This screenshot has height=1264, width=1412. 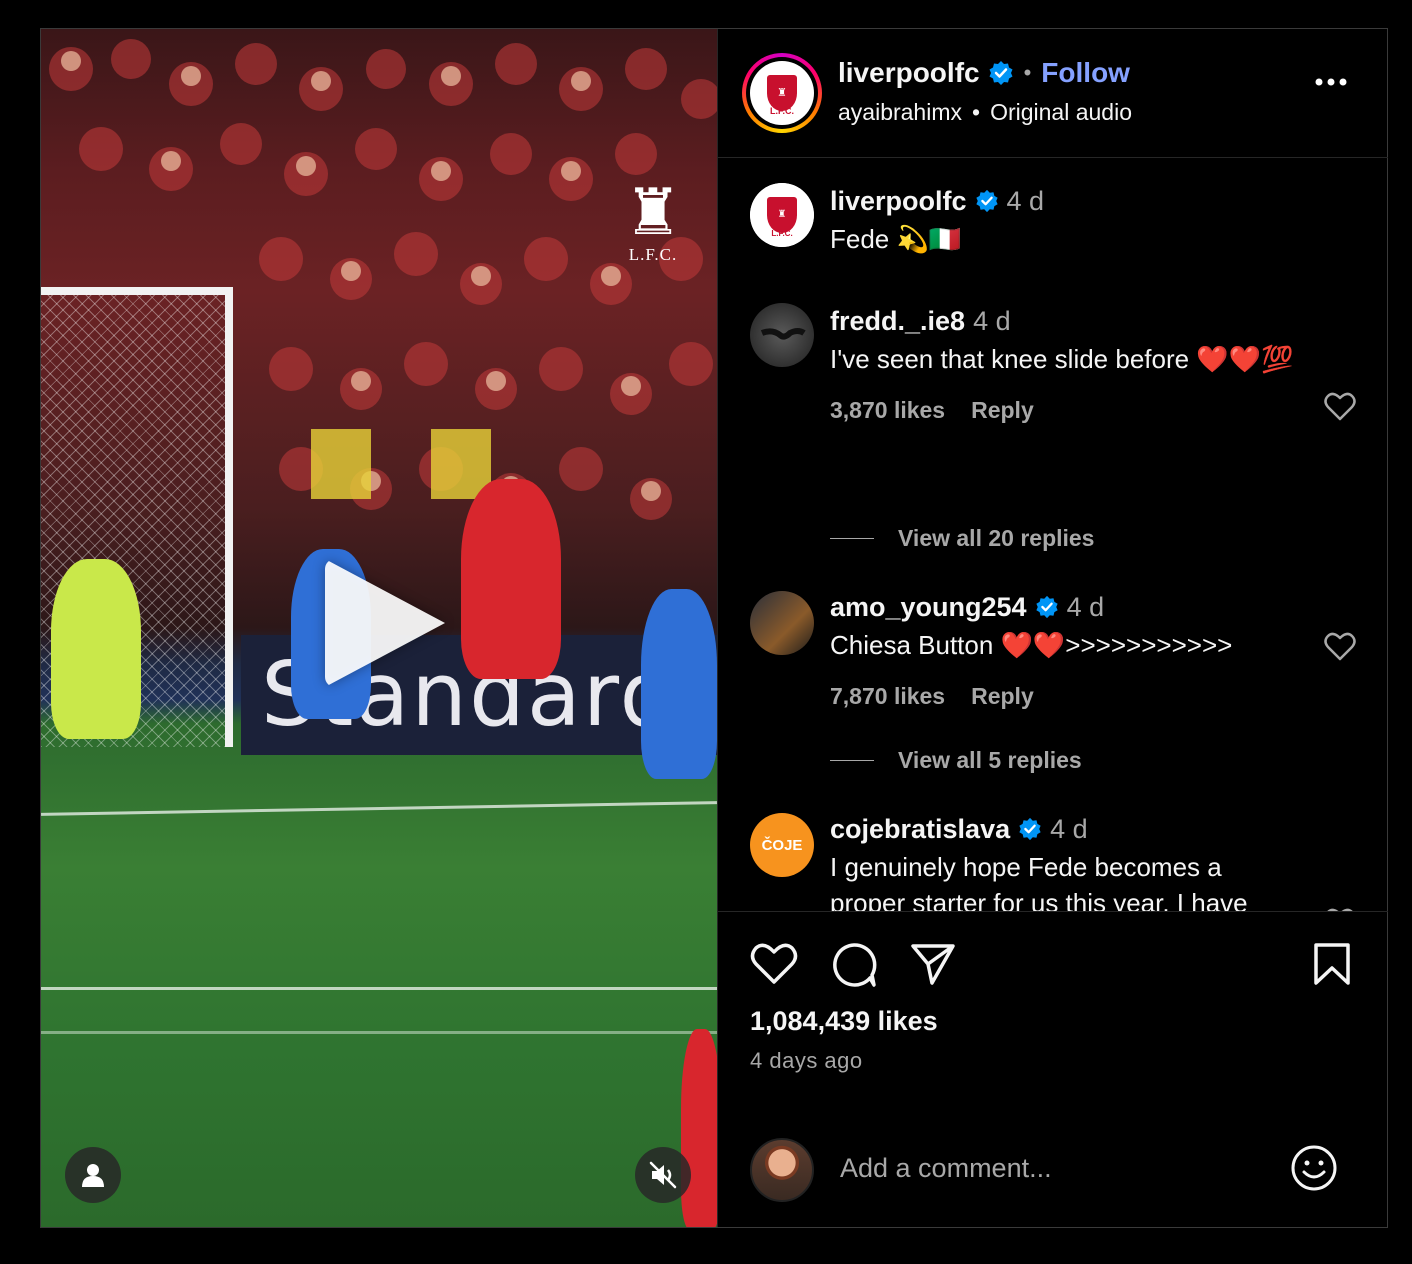 I want to click on caption-time: 4 d, so click(x=1025, y=200).